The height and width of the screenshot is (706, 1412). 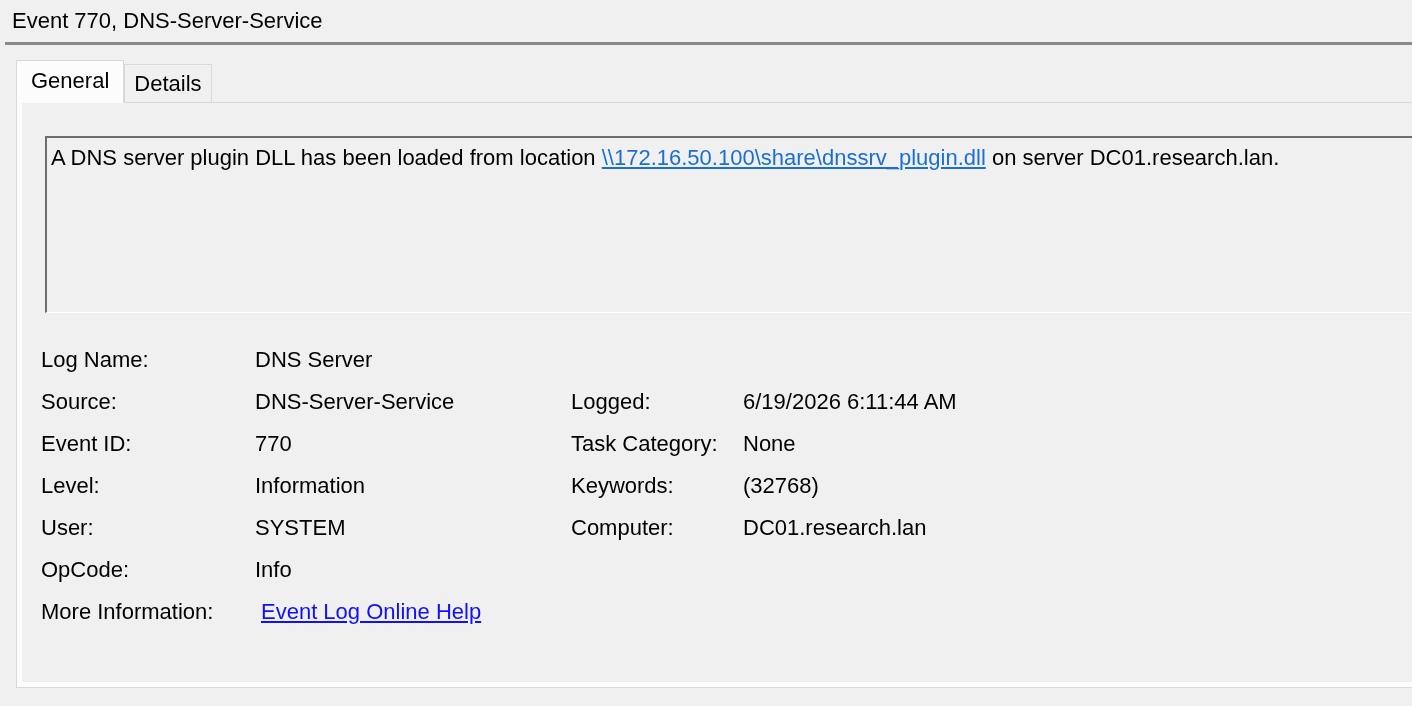 What do you see at coordinates (835, 528) in the screenshot?
I see `field-value: DC01.research.lan` at bounding box center [835, 528].